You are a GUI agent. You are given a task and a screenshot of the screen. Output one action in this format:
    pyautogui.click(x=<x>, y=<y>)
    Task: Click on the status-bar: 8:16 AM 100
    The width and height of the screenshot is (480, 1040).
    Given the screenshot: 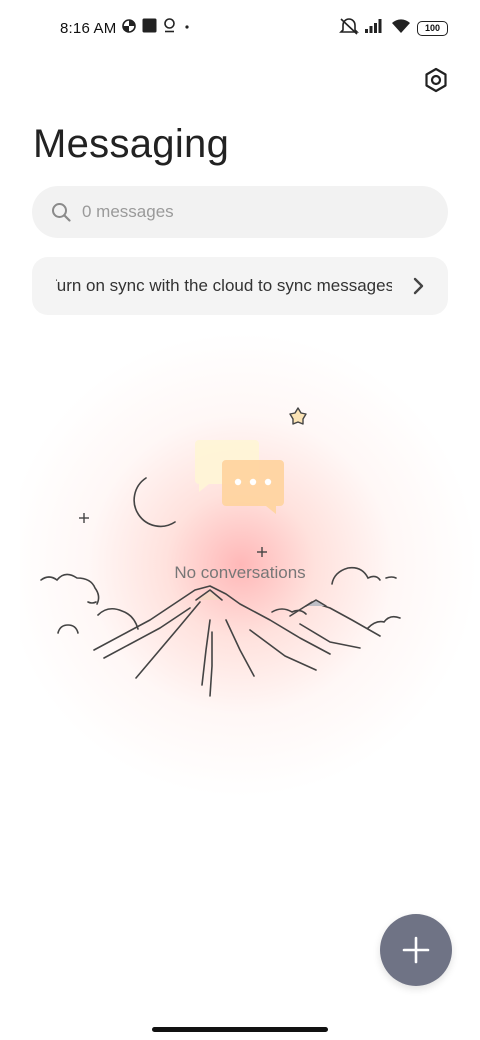 What is the action you would take?
    pyautogui.click(x=240, y=28)
    